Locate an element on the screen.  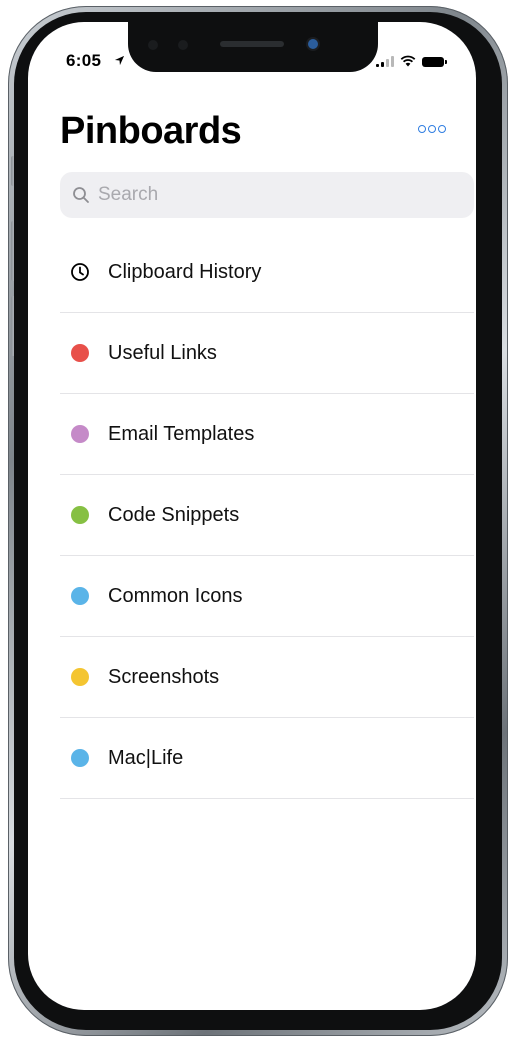
page-title: Pinboards is located at coordinates (151, 131).